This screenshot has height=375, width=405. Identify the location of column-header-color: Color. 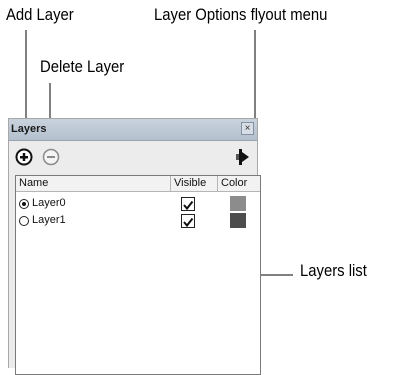
(239, 183).